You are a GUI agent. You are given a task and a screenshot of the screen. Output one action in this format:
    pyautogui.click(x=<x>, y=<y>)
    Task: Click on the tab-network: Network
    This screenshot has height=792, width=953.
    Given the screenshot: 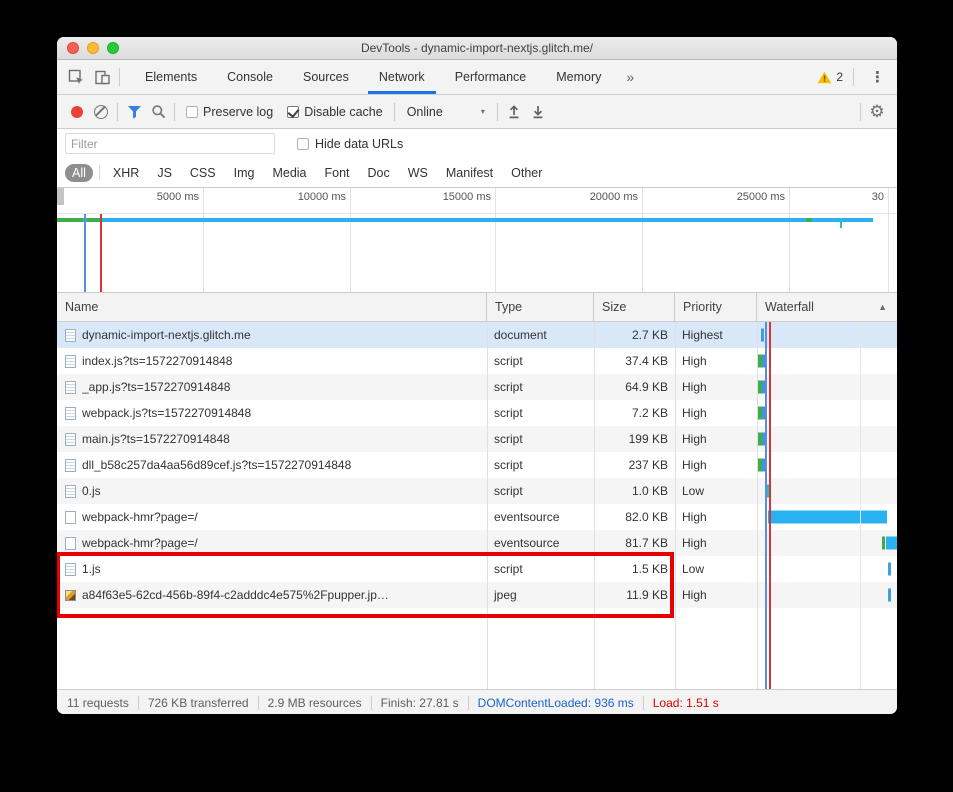 What is the action you would take?
    pyautogui.click(x=402, y=77)
    